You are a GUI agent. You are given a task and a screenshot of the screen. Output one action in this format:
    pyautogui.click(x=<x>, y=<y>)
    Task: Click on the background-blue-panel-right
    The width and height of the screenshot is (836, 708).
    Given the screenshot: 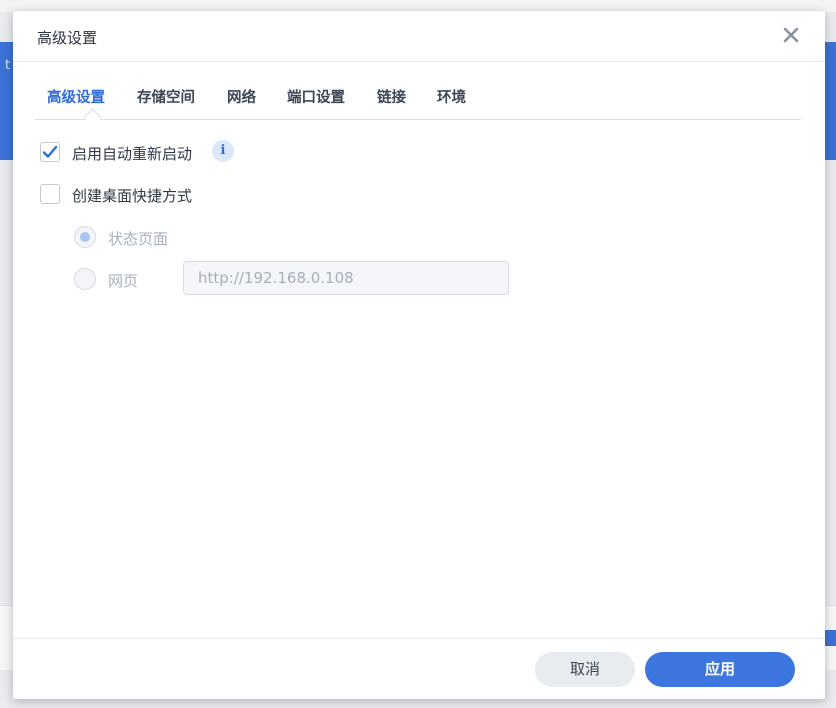 What is the action you would take?
    pyautogui.click(x=830, y=101)
    